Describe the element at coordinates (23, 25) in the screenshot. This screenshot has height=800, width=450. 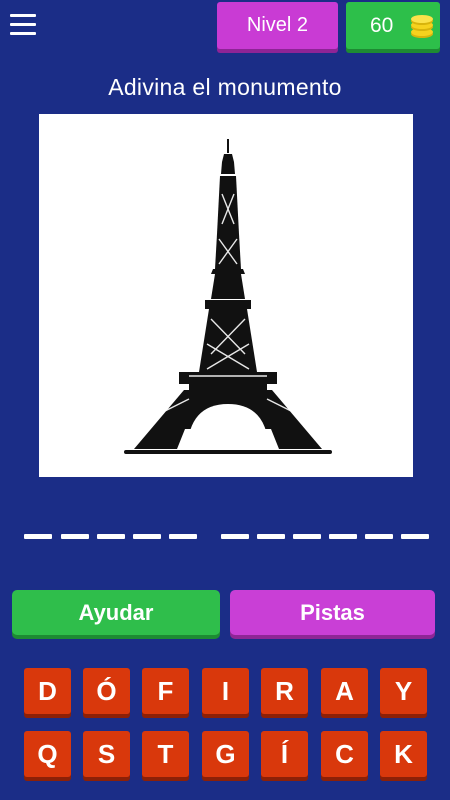
I see `menu-icon` at that location.